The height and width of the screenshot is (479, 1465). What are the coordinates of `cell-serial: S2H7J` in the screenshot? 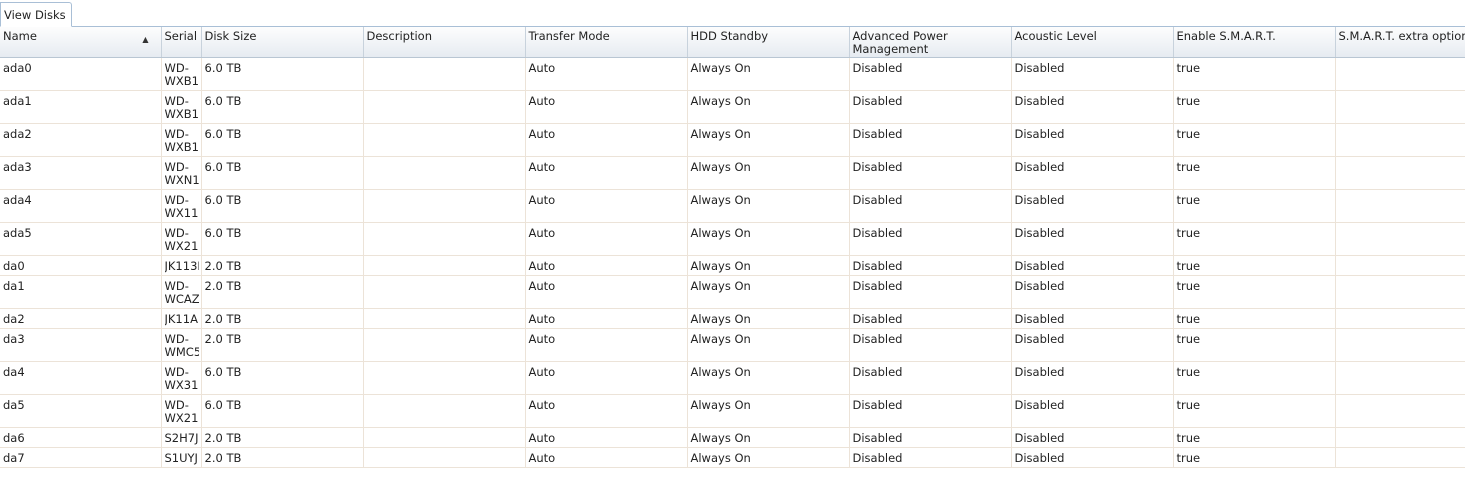 It's located at (181, 437).